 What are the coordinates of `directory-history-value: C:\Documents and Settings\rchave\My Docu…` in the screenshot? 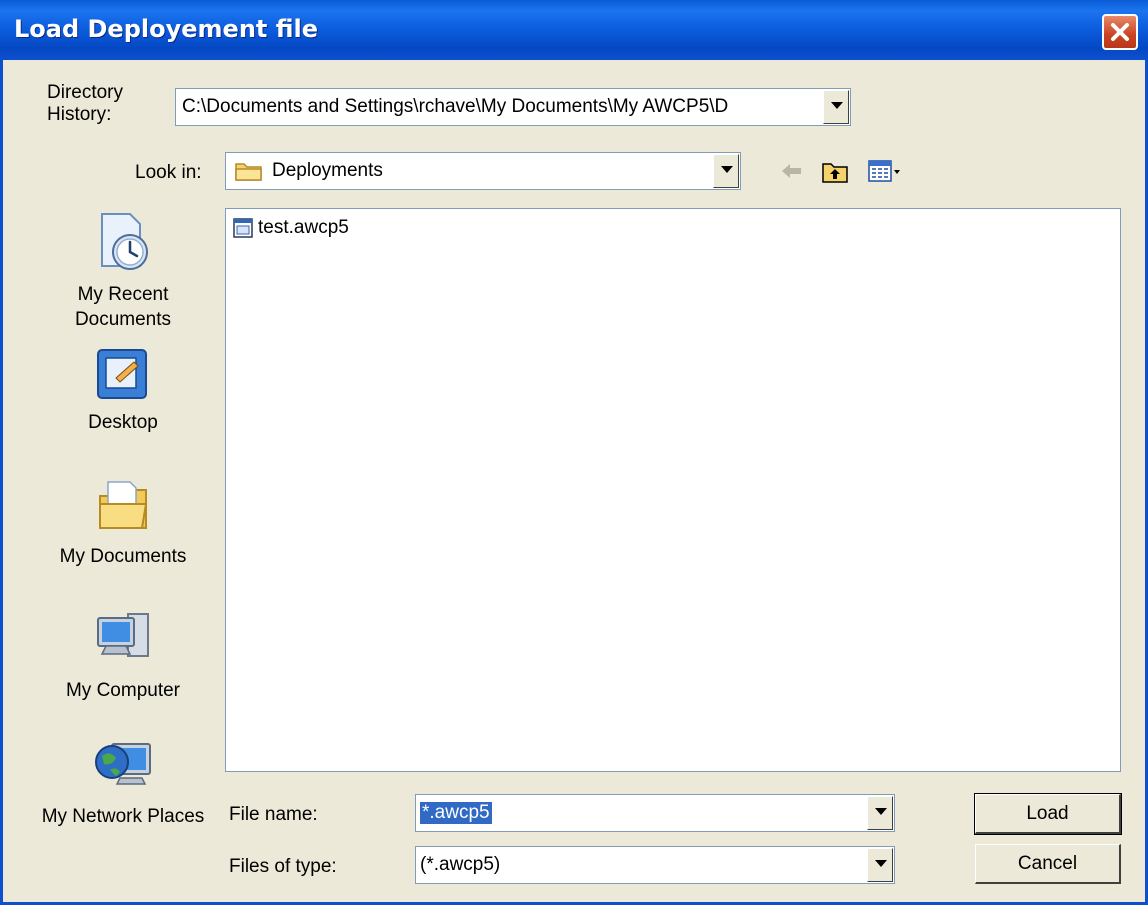 It's located at (455, 106).